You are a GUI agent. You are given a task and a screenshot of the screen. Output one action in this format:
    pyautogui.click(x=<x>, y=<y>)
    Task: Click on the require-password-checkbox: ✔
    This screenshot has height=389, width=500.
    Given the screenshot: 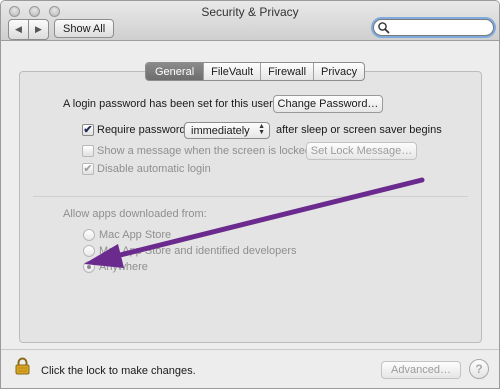 What is the action you would take?
    pyautogui.click(x=88, y=130)
    